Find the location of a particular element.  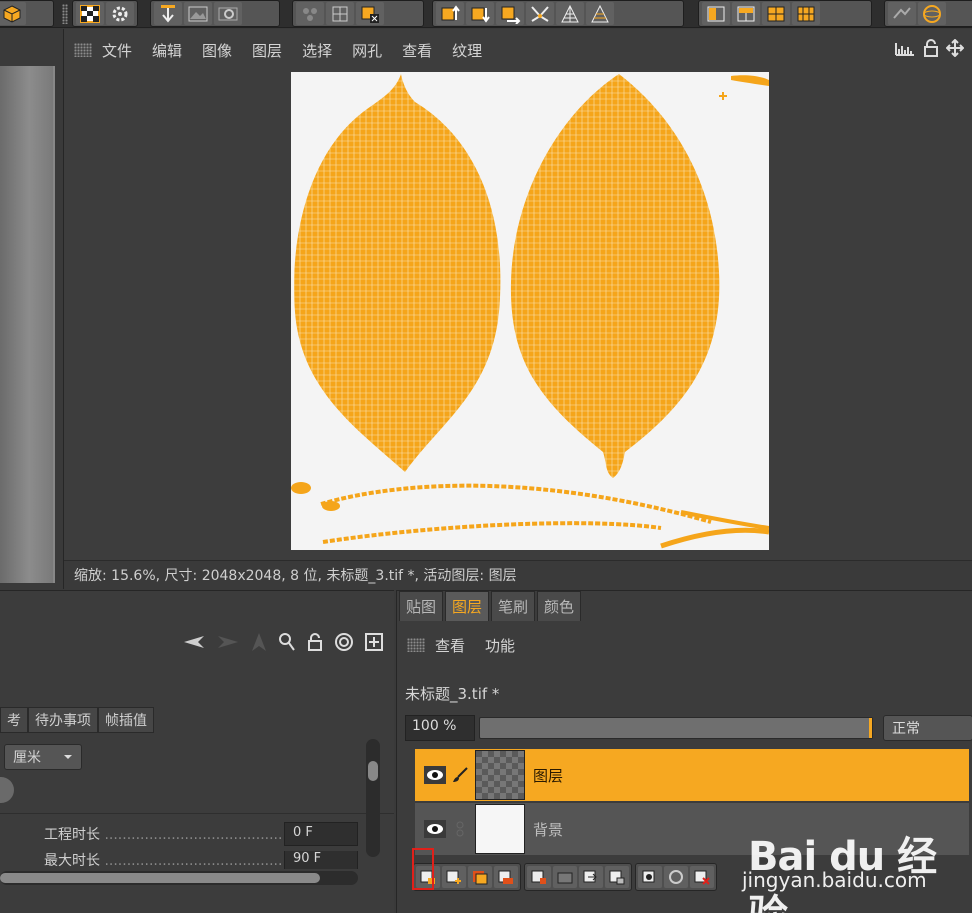

layer-merge-button is located at coordinates (591, 877).